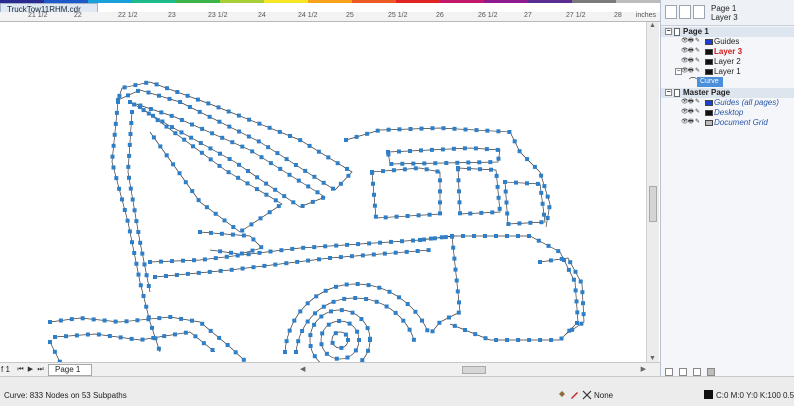 The image size is (794, 406). I want to click on scroll-up-icon: ▲, so click(652, 25).